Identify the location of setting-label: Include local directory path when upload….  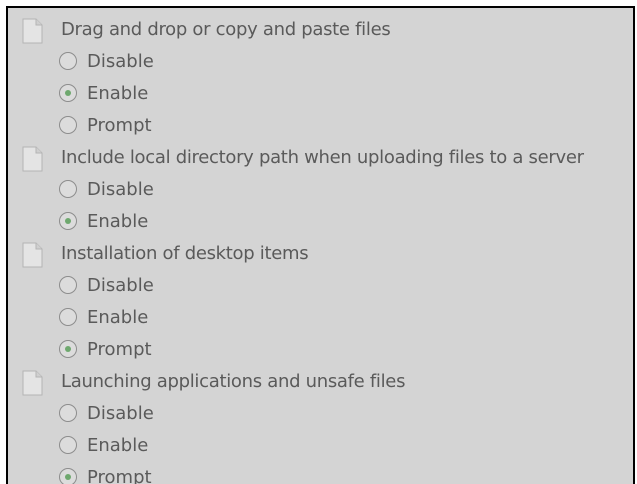
(322, 157).